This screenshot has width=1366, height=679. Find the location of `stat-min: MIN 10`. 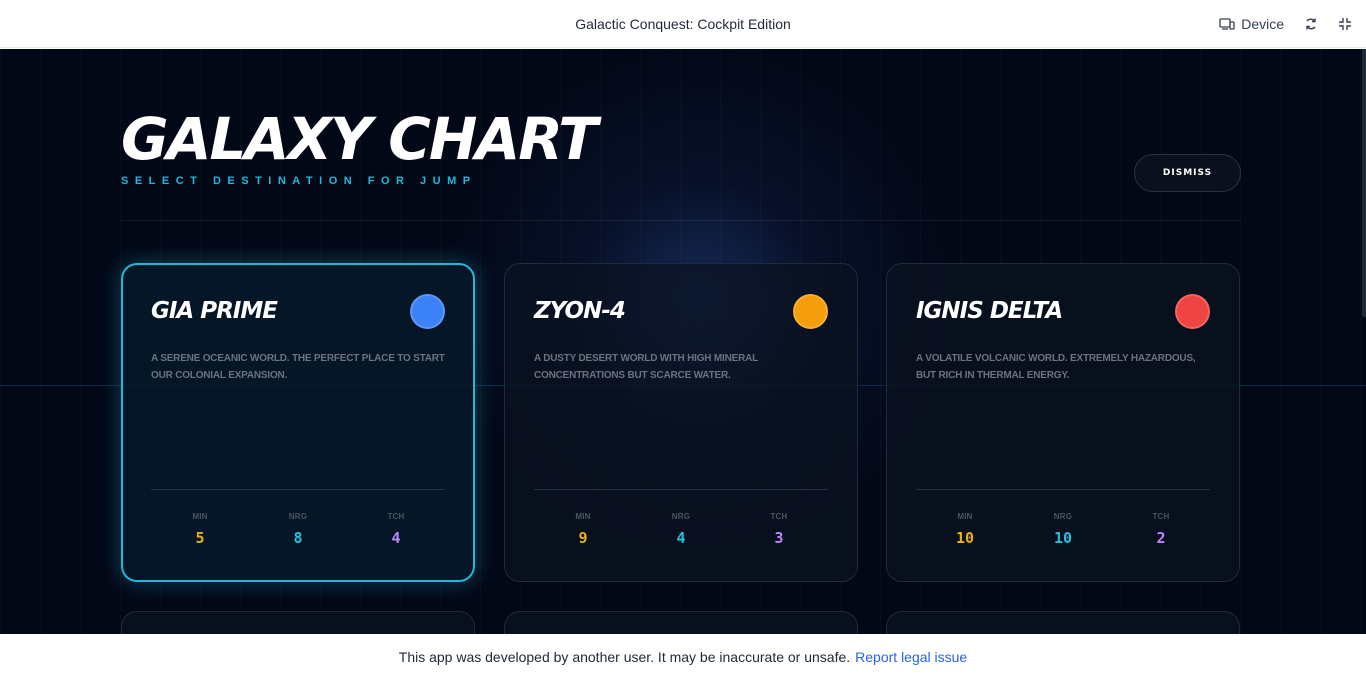

stat-min: MIN 10 is located at coordinates (965, 529).